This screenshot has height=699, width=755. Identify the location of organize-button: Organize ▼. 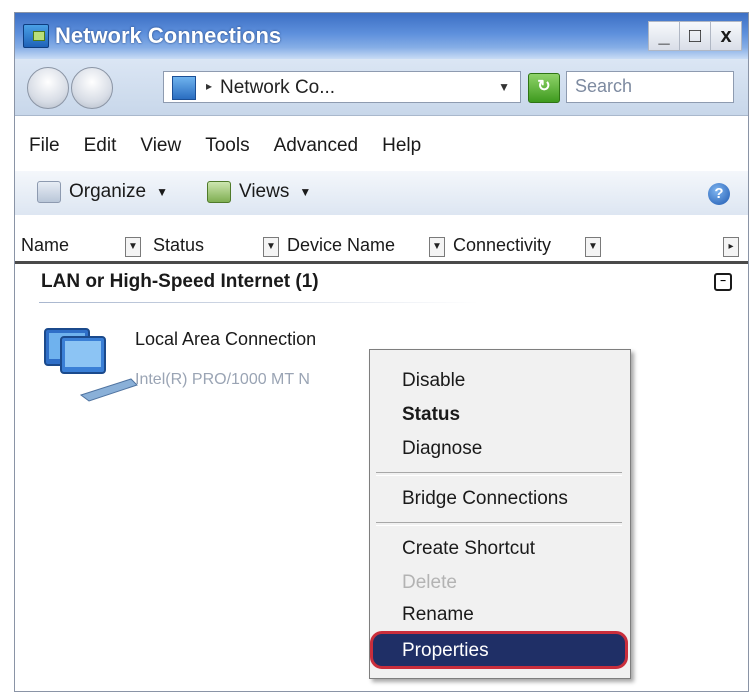
(102, 192).